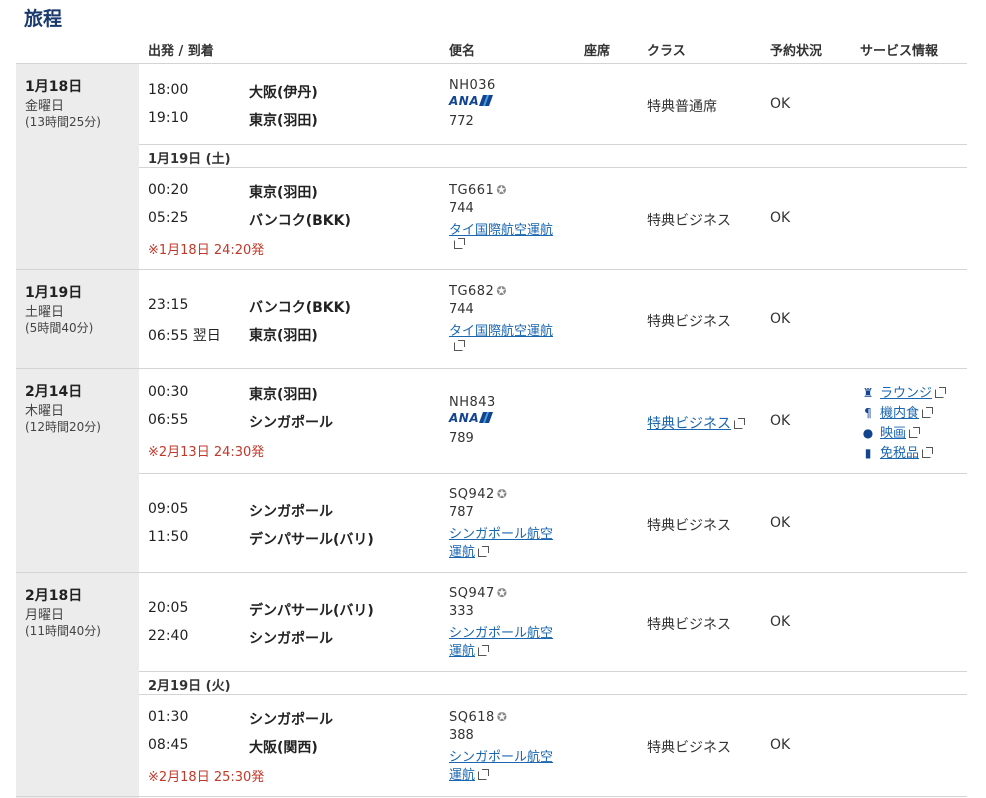  Describe the element at coordinates (54, 87) in the screenshot. I see `day-date: 1月18日` at that location.